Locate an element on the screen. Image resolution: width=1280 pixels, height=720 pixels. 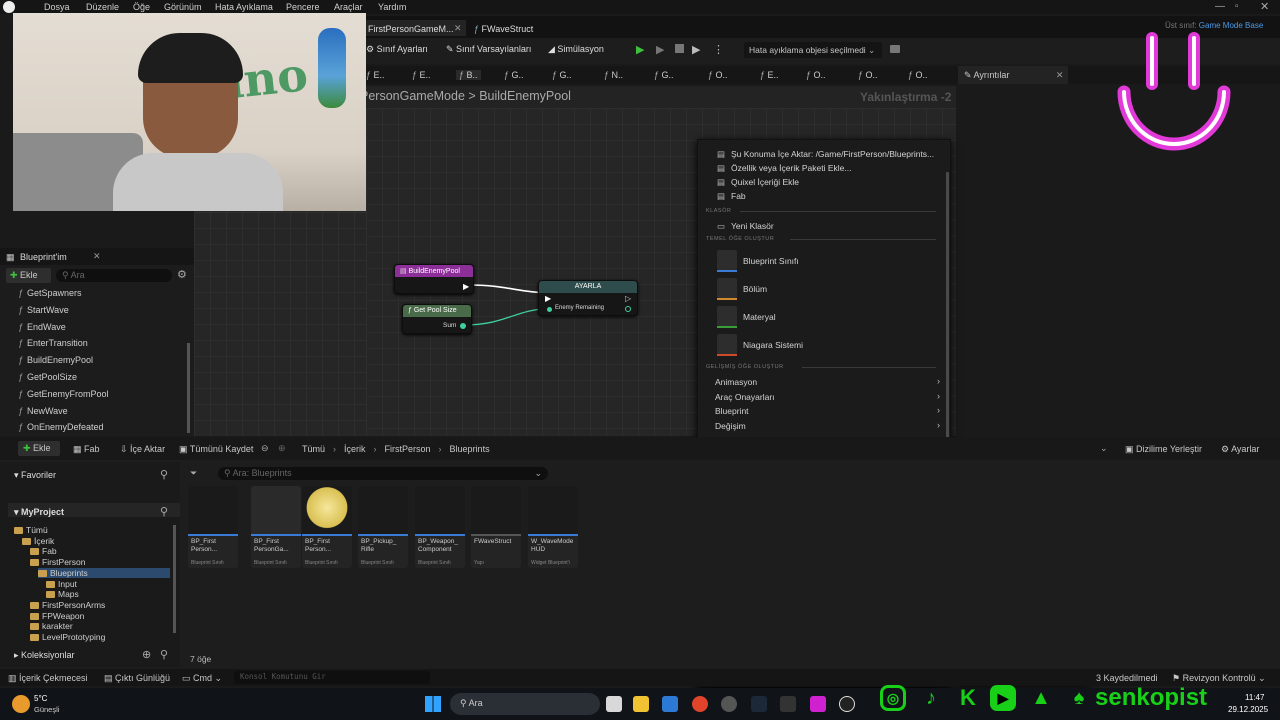
menu-quixel: ▤ Quixel İçeriği Ekle is located at coordinates (825, 183).